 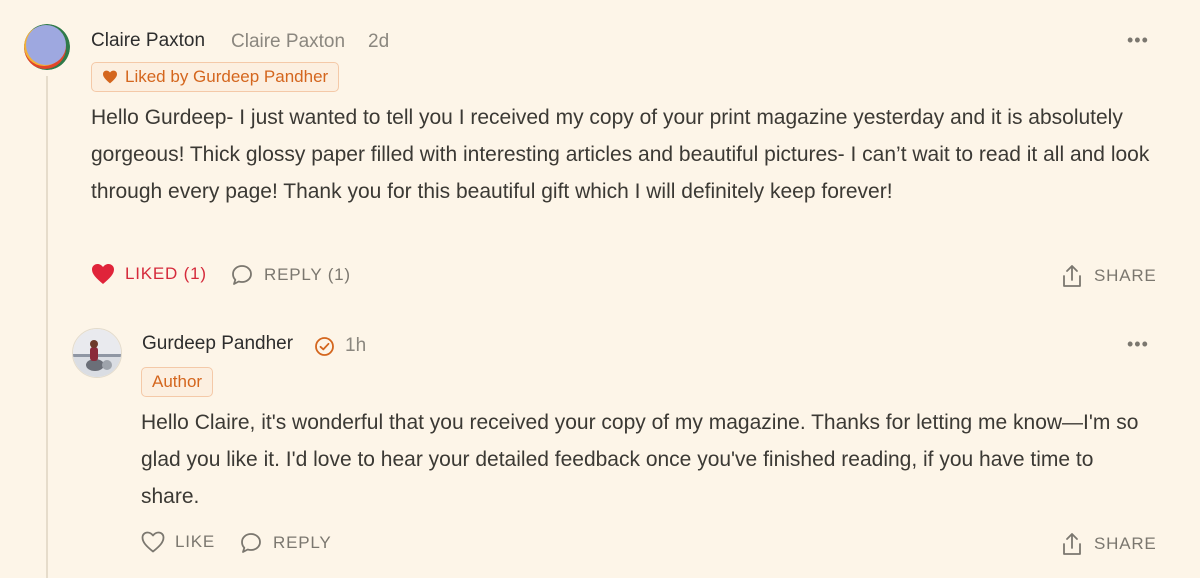 I want to click on reply-author-name: Gurdeep Pandher, so click(x=217, y=344).